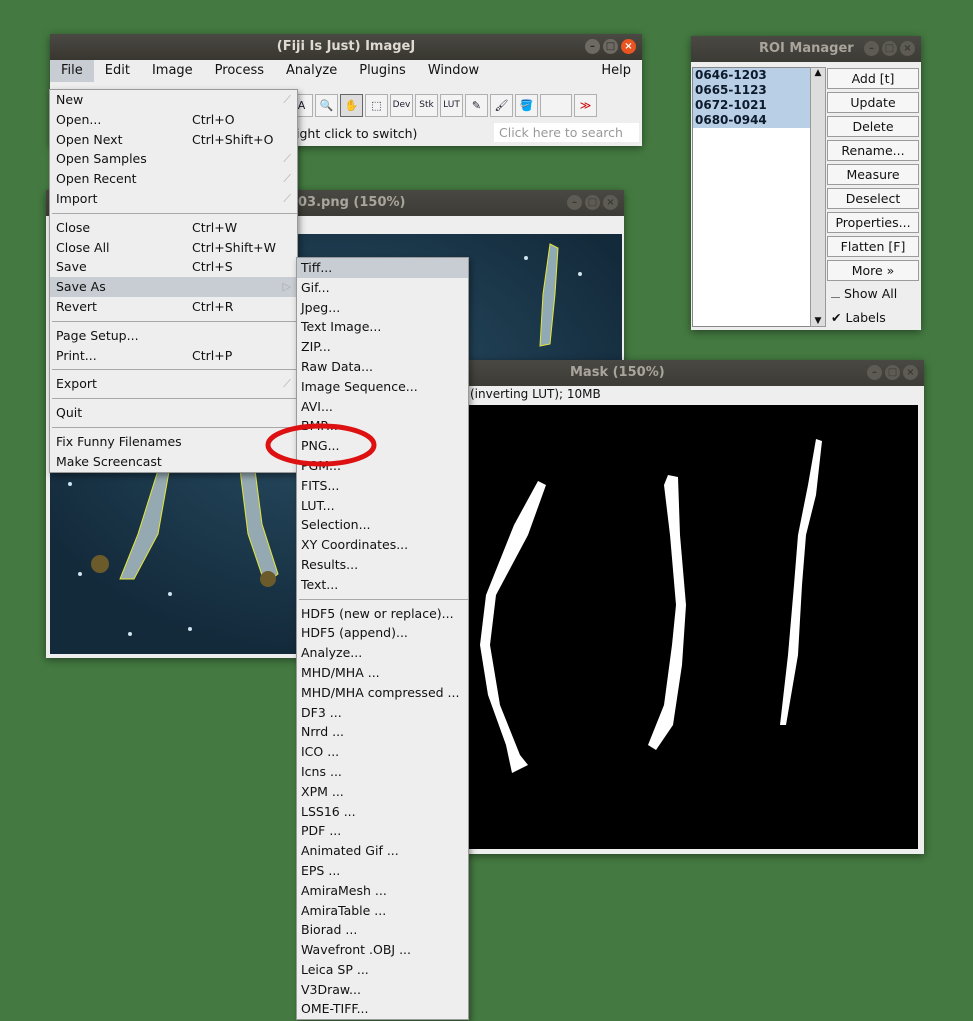 Image resolution: width=973 pixels, height=1021 pixels. What do you see at coordinates (835, 293) in the screenshot?
I see `show-all-box` at bounding box center [835, 293].